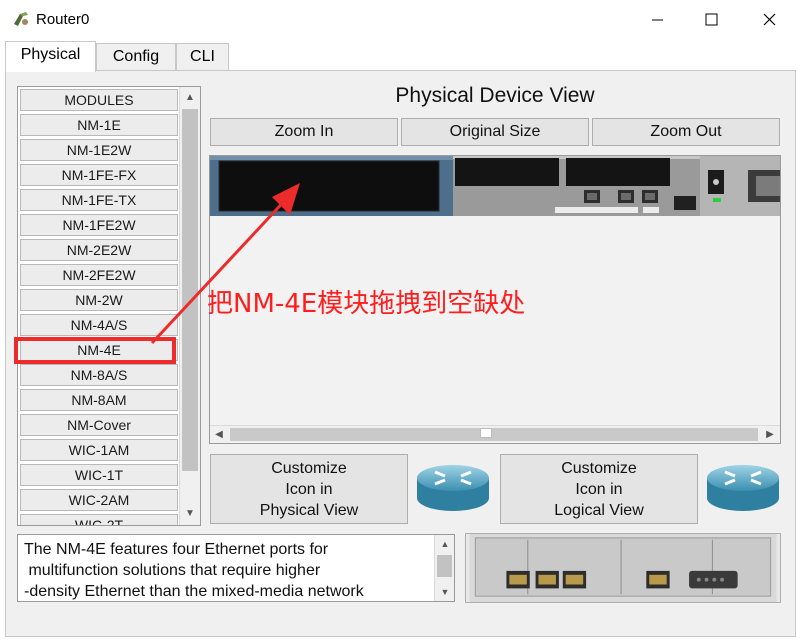  I want to click on customize-physical-line2: Icon in, so click(309, 489).